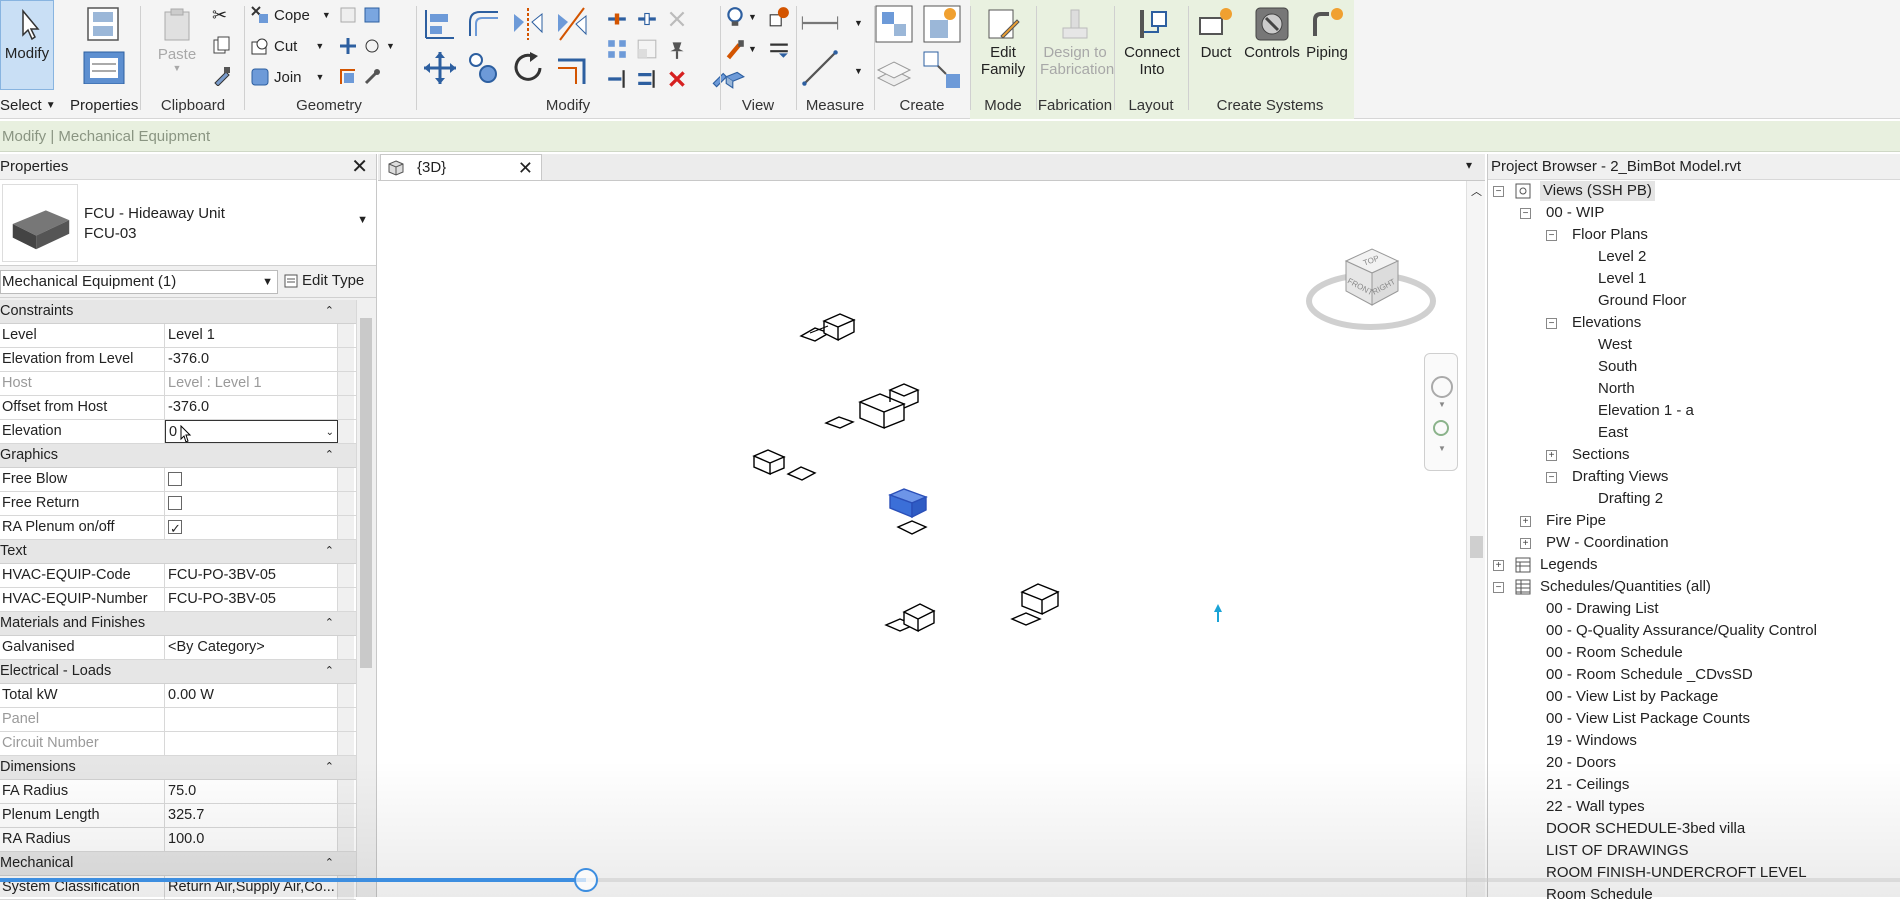 This screenshot has height=905, width=1900. What do you see at coordinates (178, 552) in the screenshot?
I see `category-text: Text ⌃` at bounding box center [178, 552].